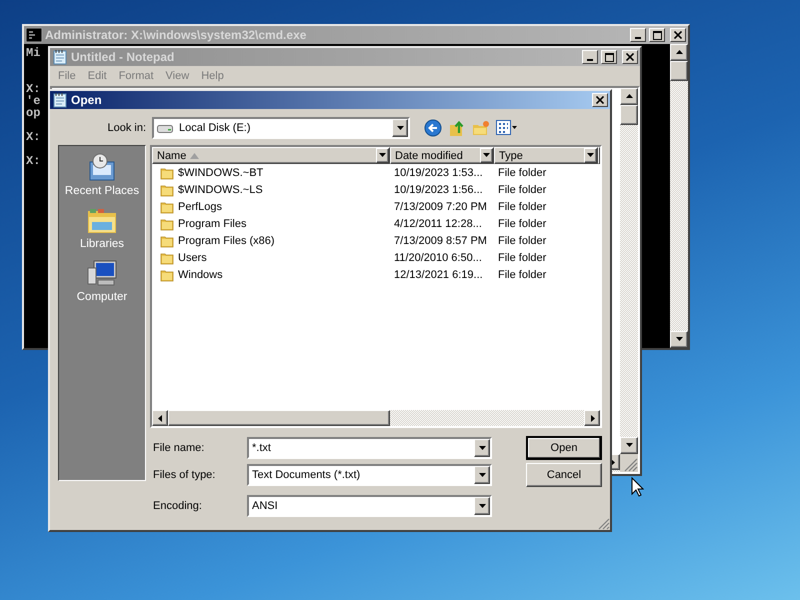 This screenshot has width=800, height=600. Describe the element at coordinates (221, 172) in the screenshot. I see `file-name-cell: $WINDOWS.~BT` at that location.